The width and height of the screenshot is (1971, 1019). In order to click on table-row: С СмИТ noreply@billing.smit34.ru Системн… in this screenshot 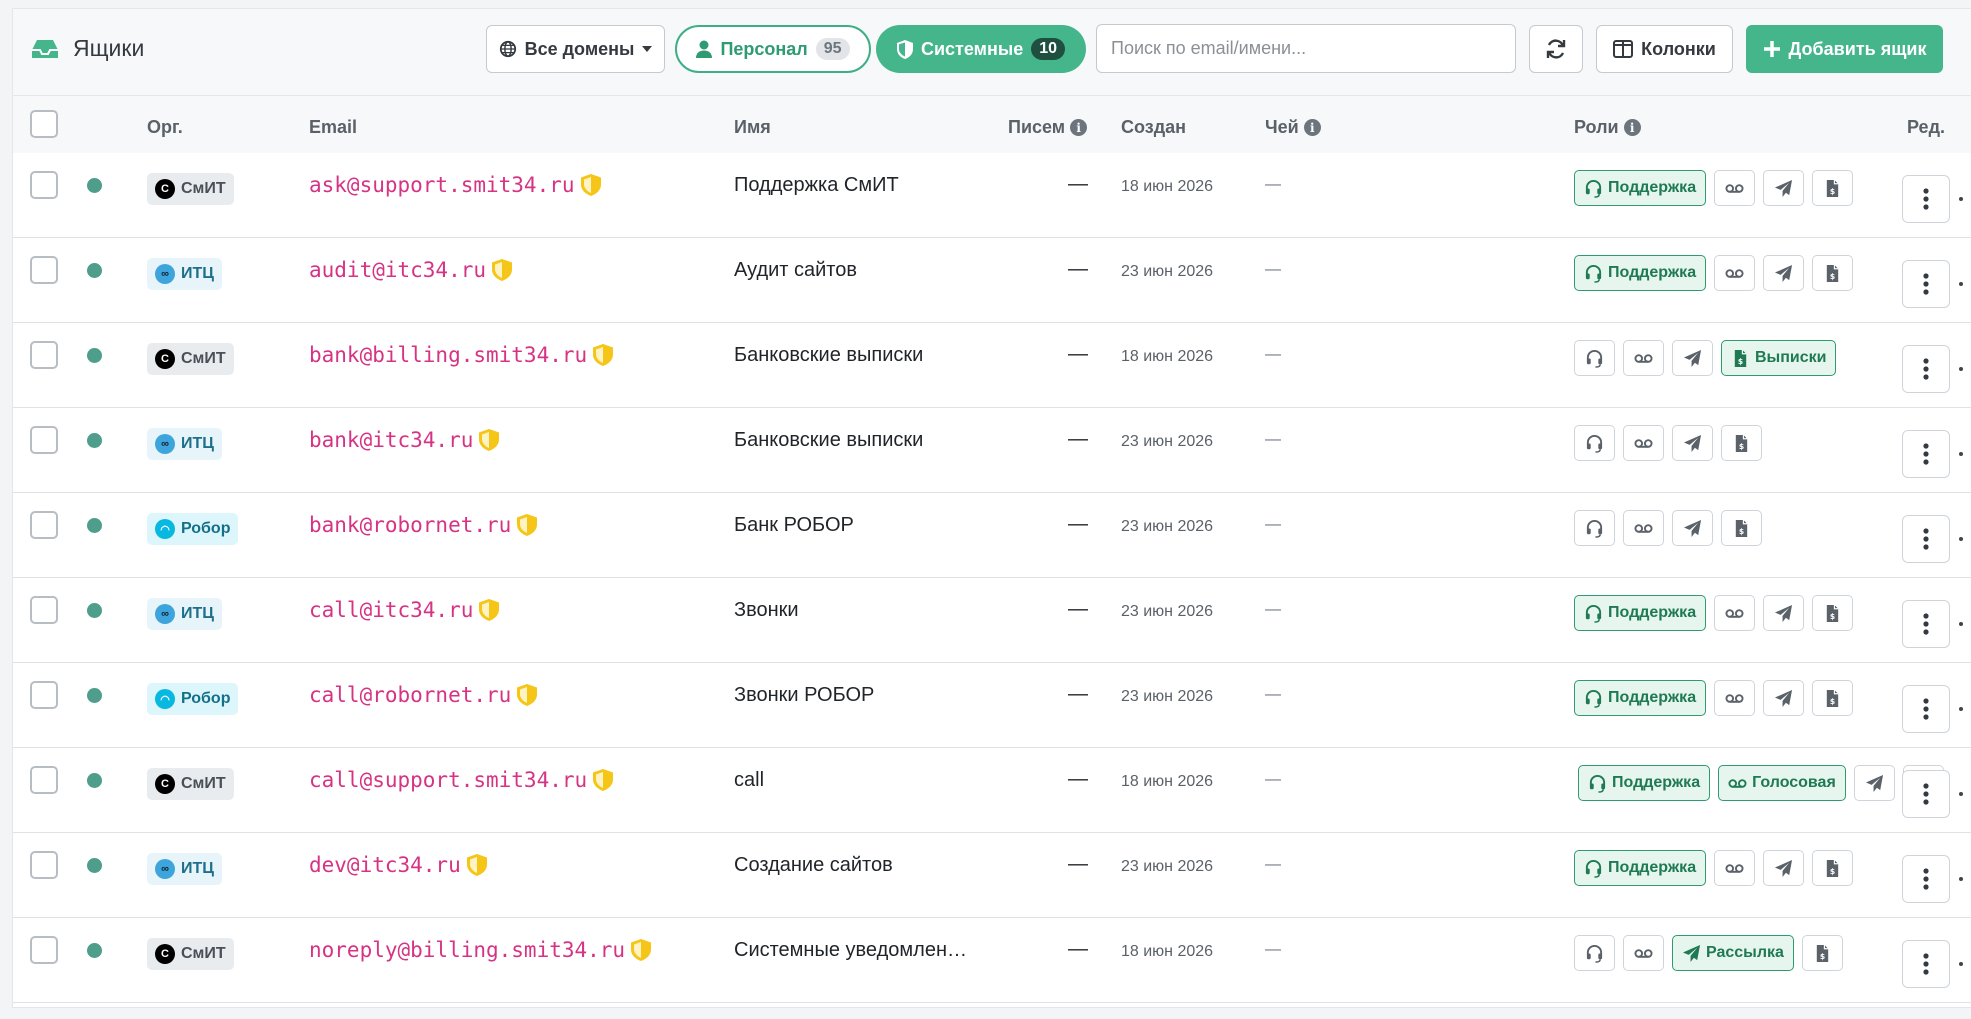, I will do `click(992, 960)`.